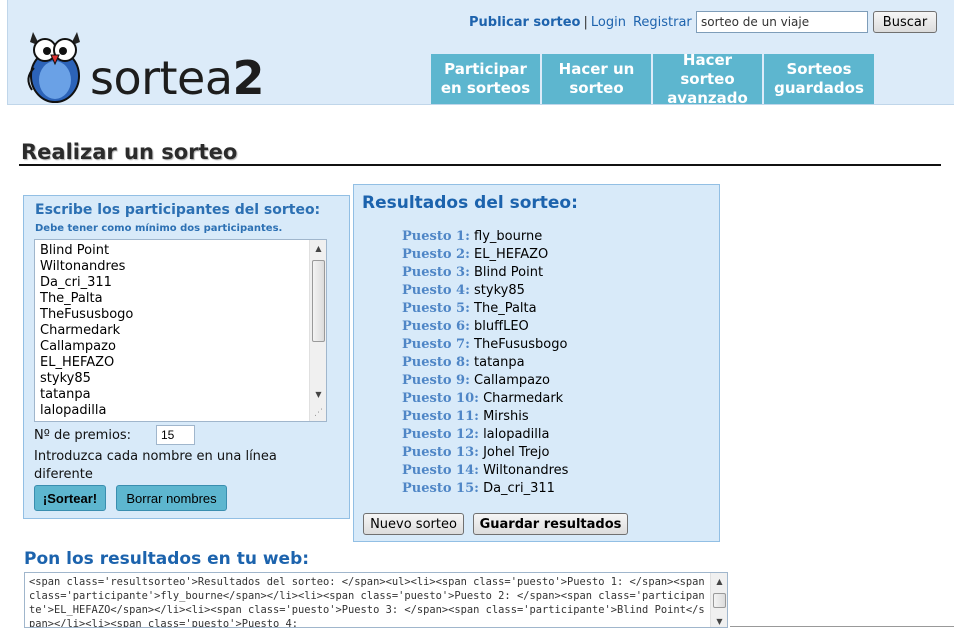  I want to click on result-row: Puesto 1: fly_bourne, so click(485, 237).